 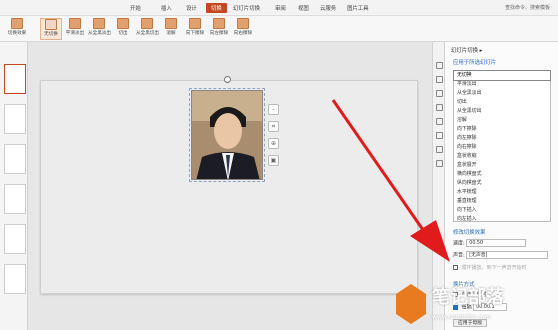 What do you see at coordinates (430, 241) in the screenshot?
I see `arrow-head` at bounding box center [430, 241].